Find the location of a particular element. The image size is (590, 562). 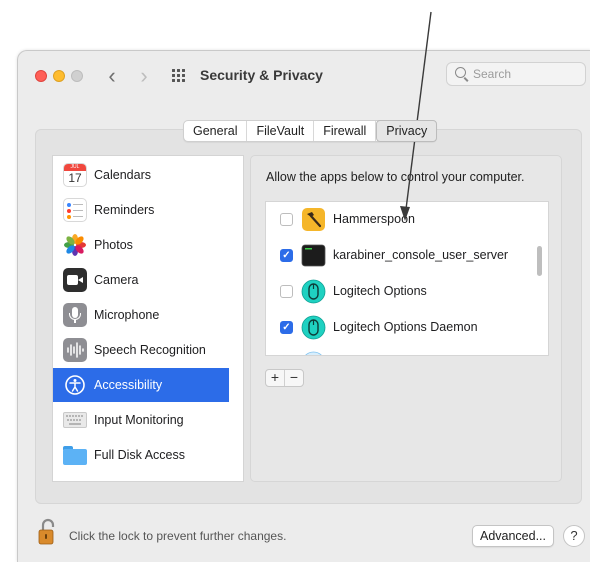

app-row-logitech-options: Logitech Options is located at coordinates (401, 292).